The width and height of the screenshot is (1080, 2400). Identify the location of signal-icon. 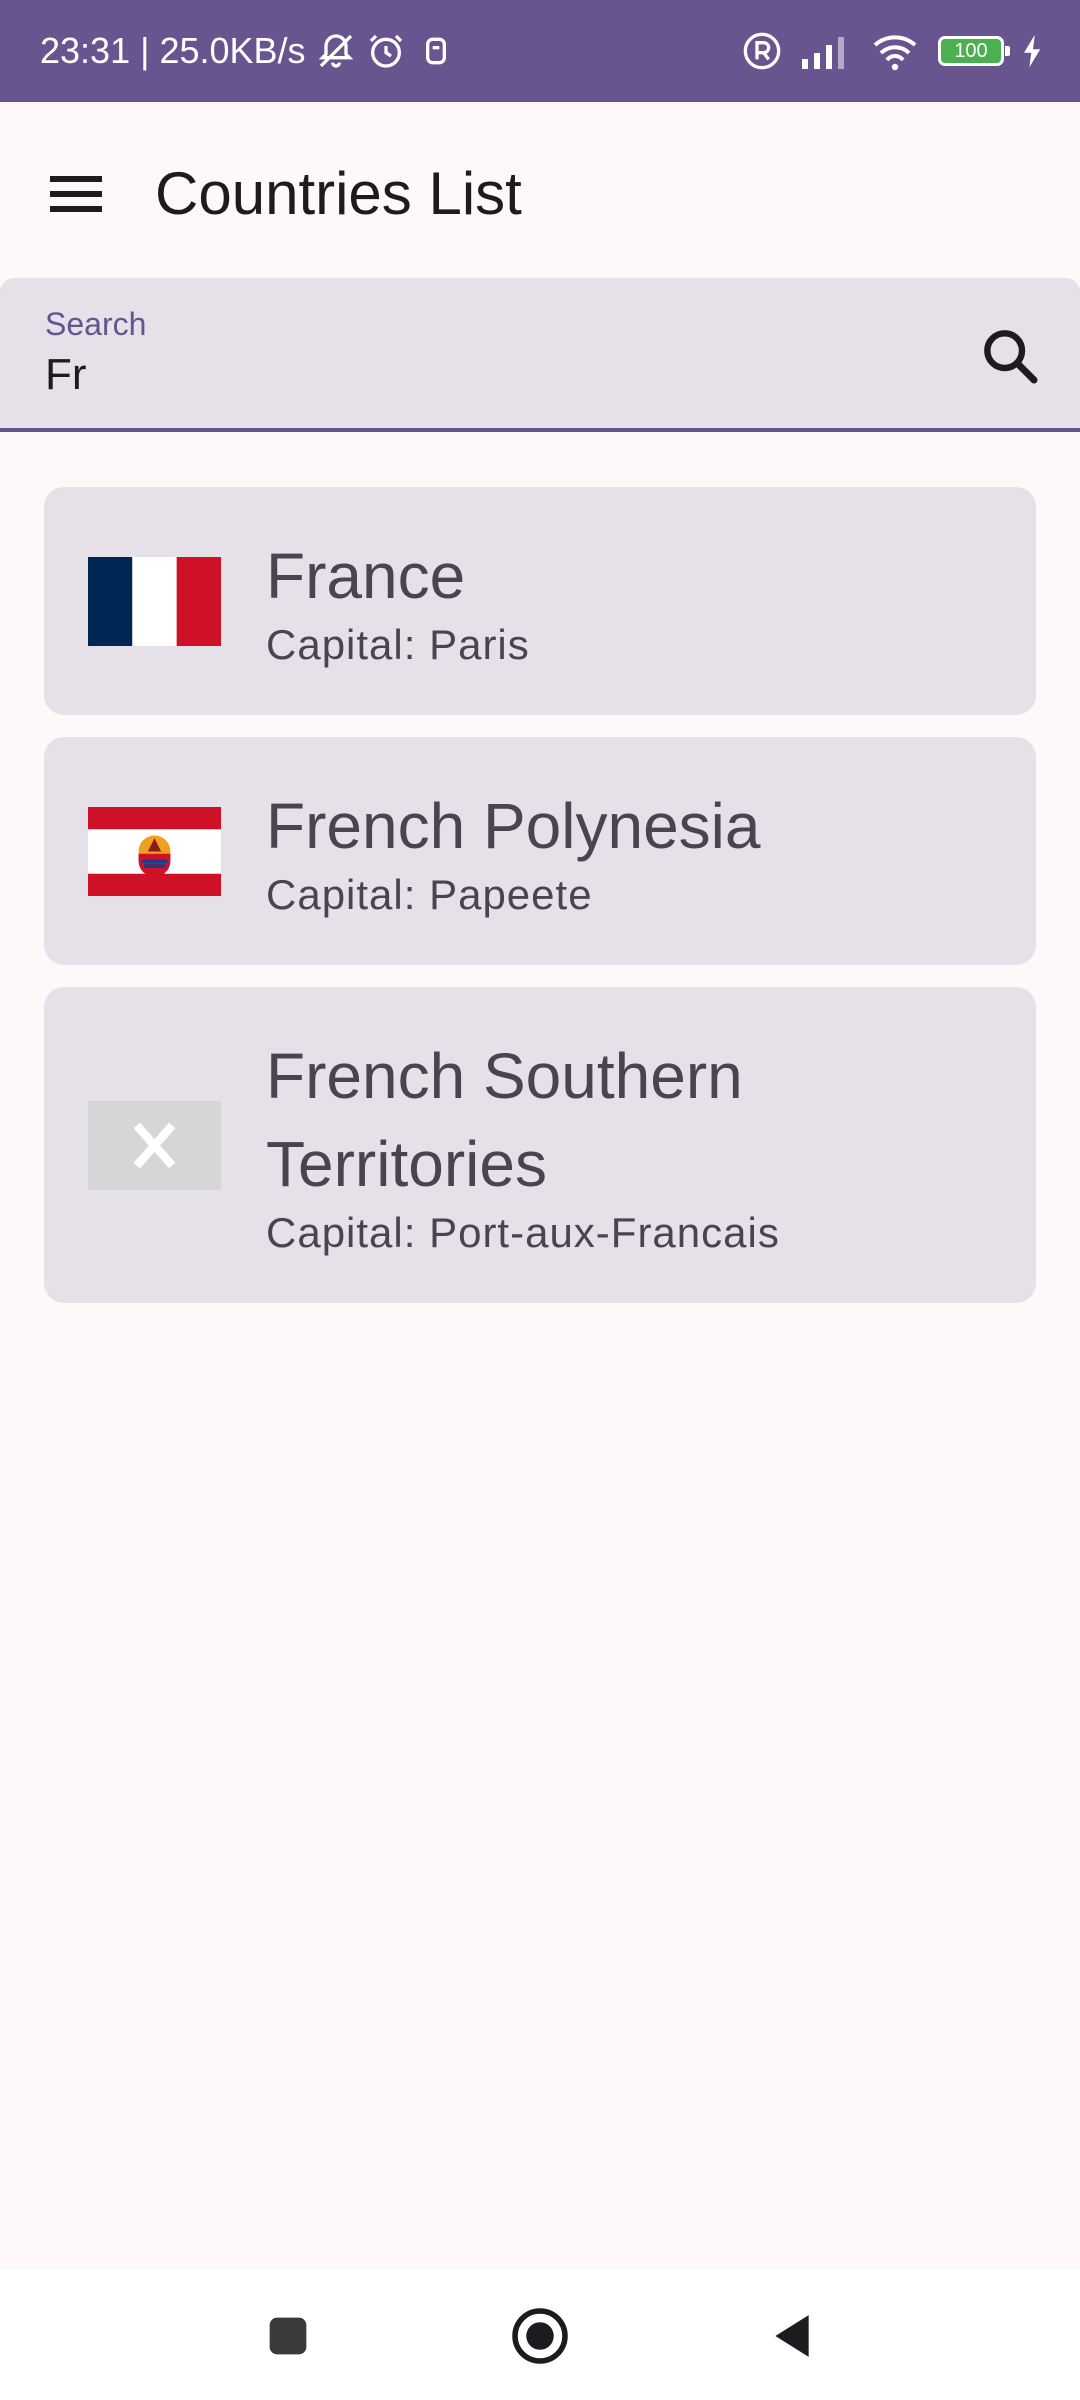
(823, 53).